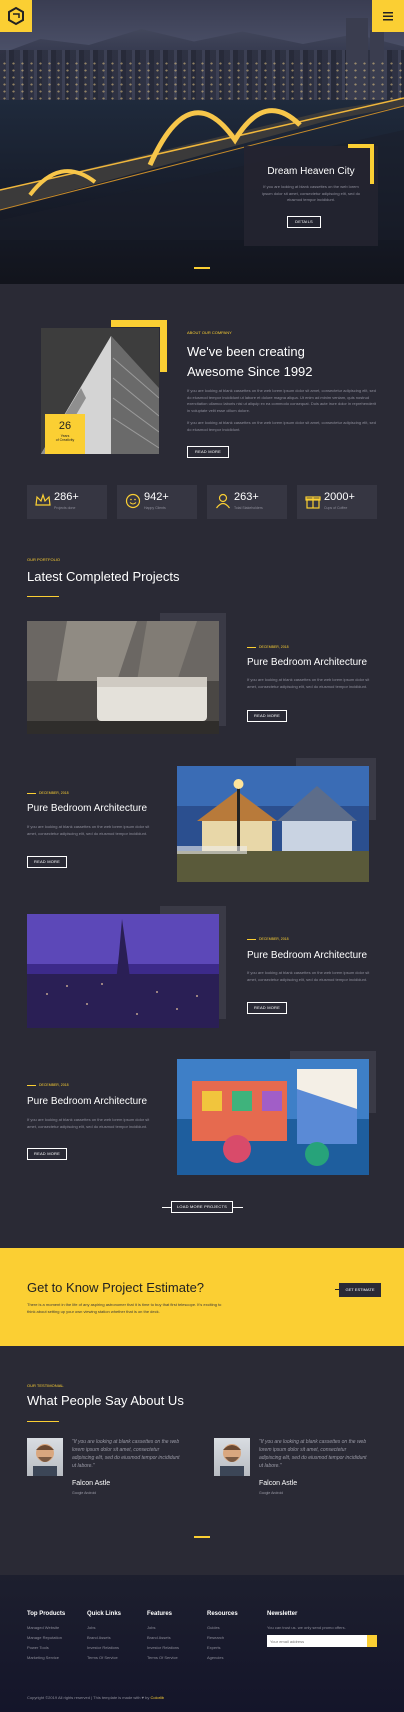  What do you see at coordinates (103, 576) in the screenshot?
I see `portfolio-title: Latest Completed Projects` at bounding box center [103, 576].